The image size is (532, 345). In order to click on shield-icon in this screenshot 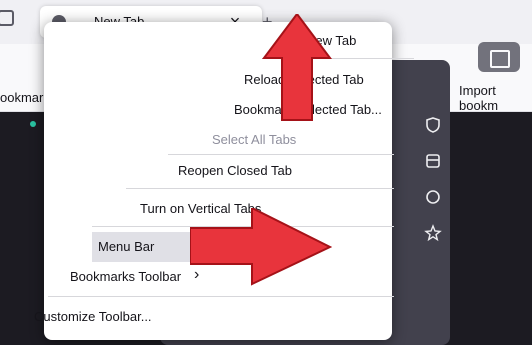, I will do `click(433, 127)`.